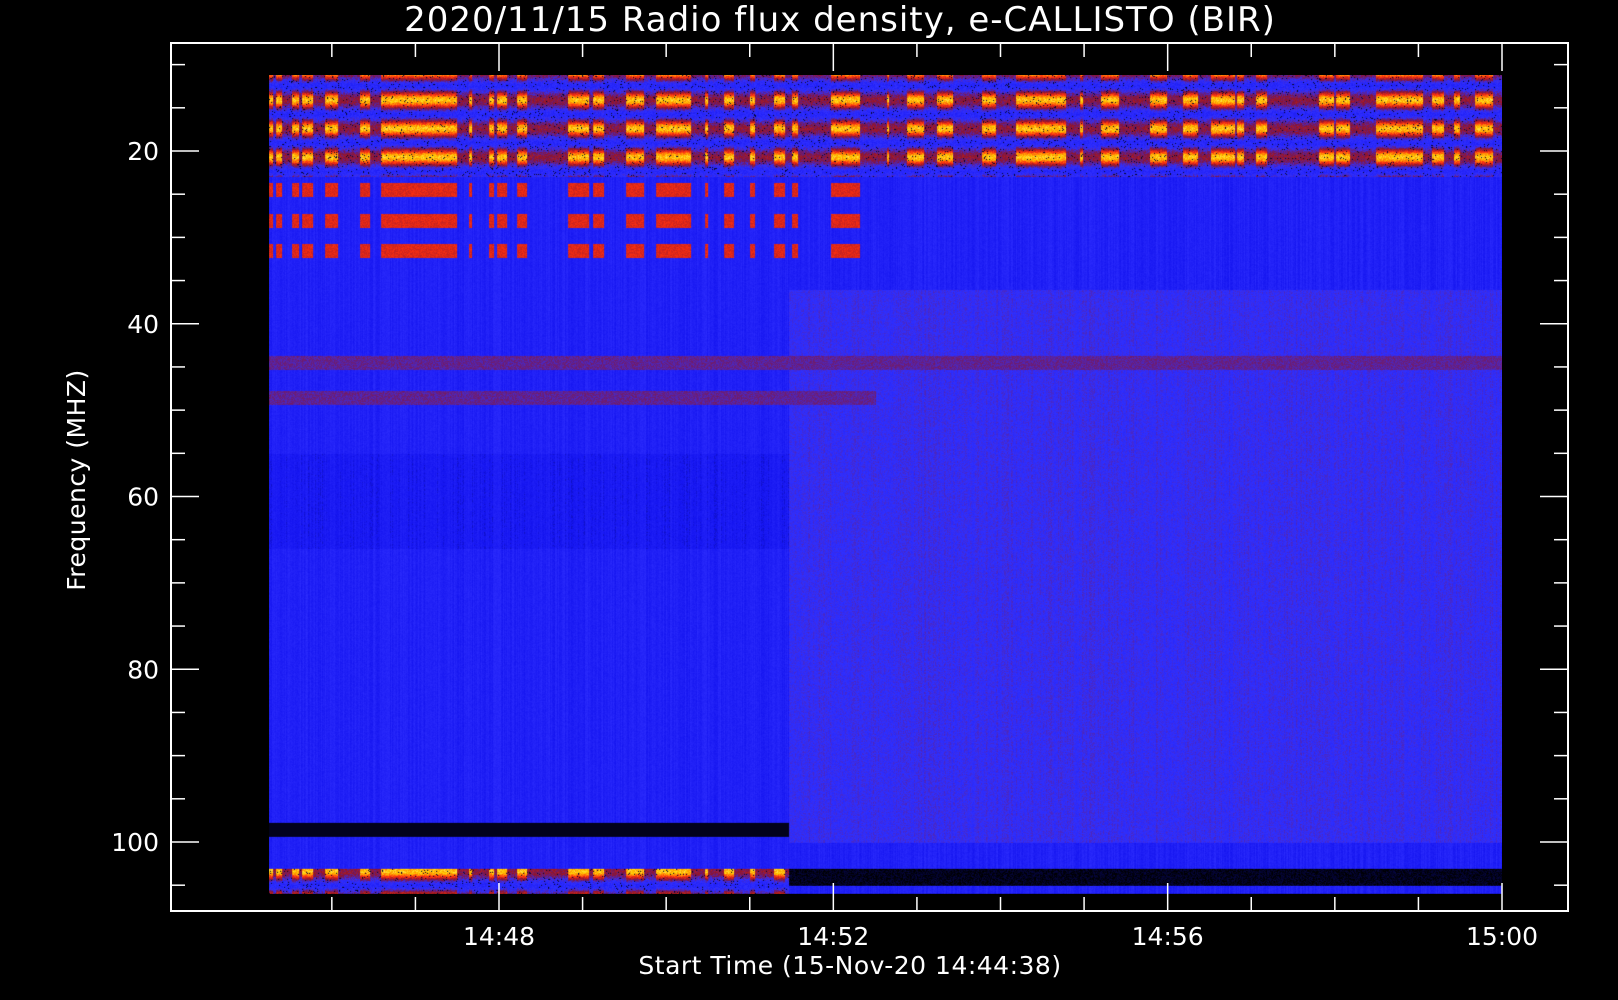  I want to click on x-axis-label: Start Time (15-Nov-20 14:44:38), so click(849, 965).